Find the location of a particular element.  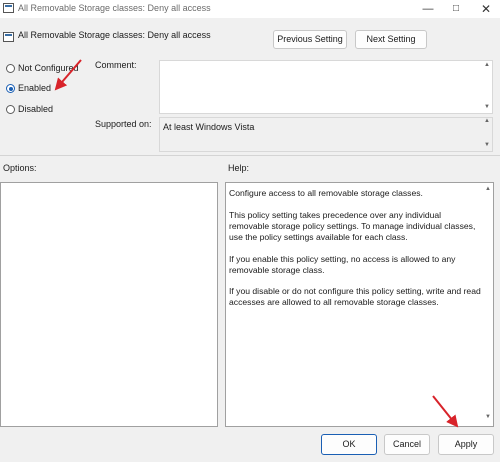

help-scroll-down-icon: ▼ is located at coordinates (488, 417).